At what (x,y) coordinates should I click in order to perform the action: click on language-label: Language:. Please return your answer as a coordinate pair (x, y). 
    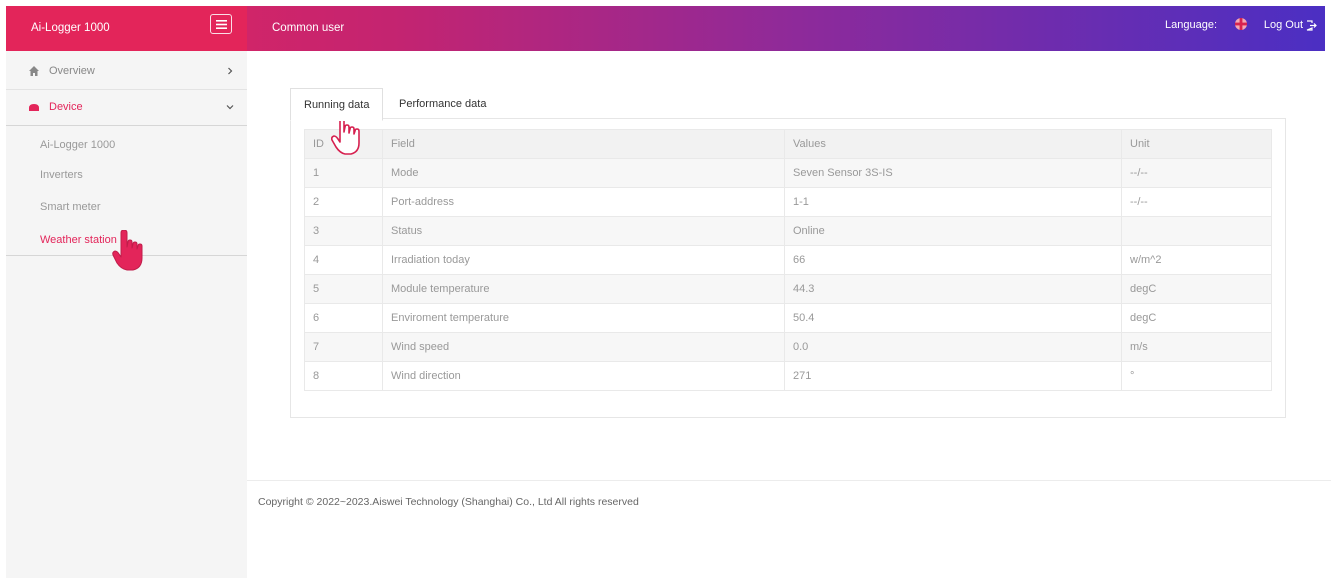
    Looking at the image, I should click on (1191, 25).